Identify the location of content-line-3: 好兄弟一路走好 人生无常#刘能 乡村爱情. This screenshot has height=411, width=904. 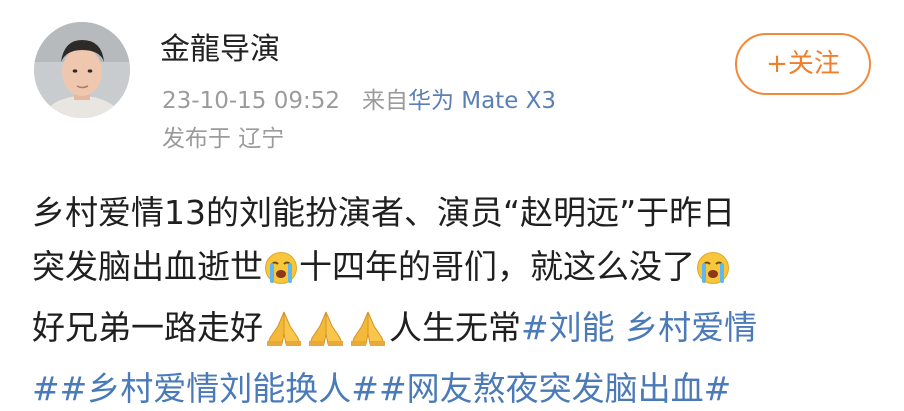
(457, 331).